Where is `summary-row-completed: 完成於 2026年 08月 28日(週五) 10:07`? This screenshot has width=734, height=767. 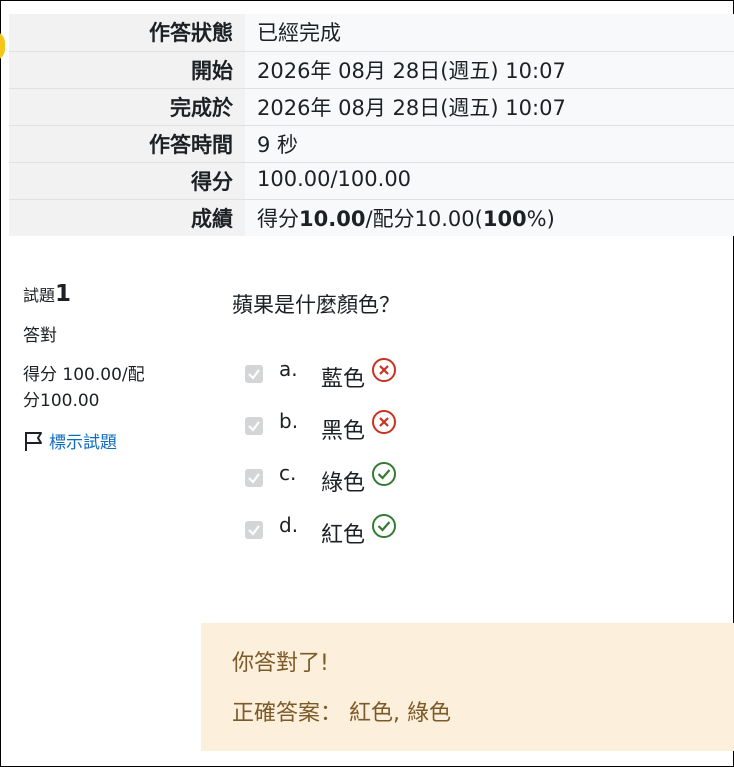 summary-row-completed: 完成於 2026年 08月 28日(週五) 10:07 is located at coordinates (371, 107).